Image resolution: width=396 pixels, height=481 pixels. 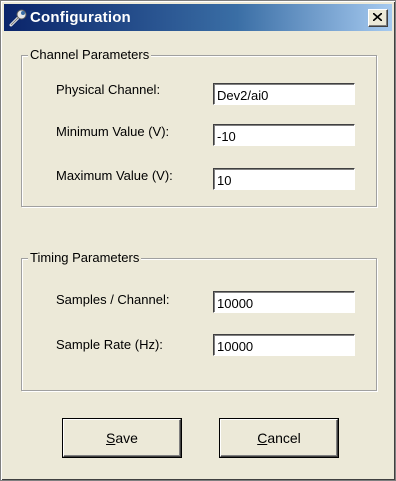 What do you see at coordinates (284, 135) in the screenshot?
I see `minimum-value-input` at bounding box center [284, 135].